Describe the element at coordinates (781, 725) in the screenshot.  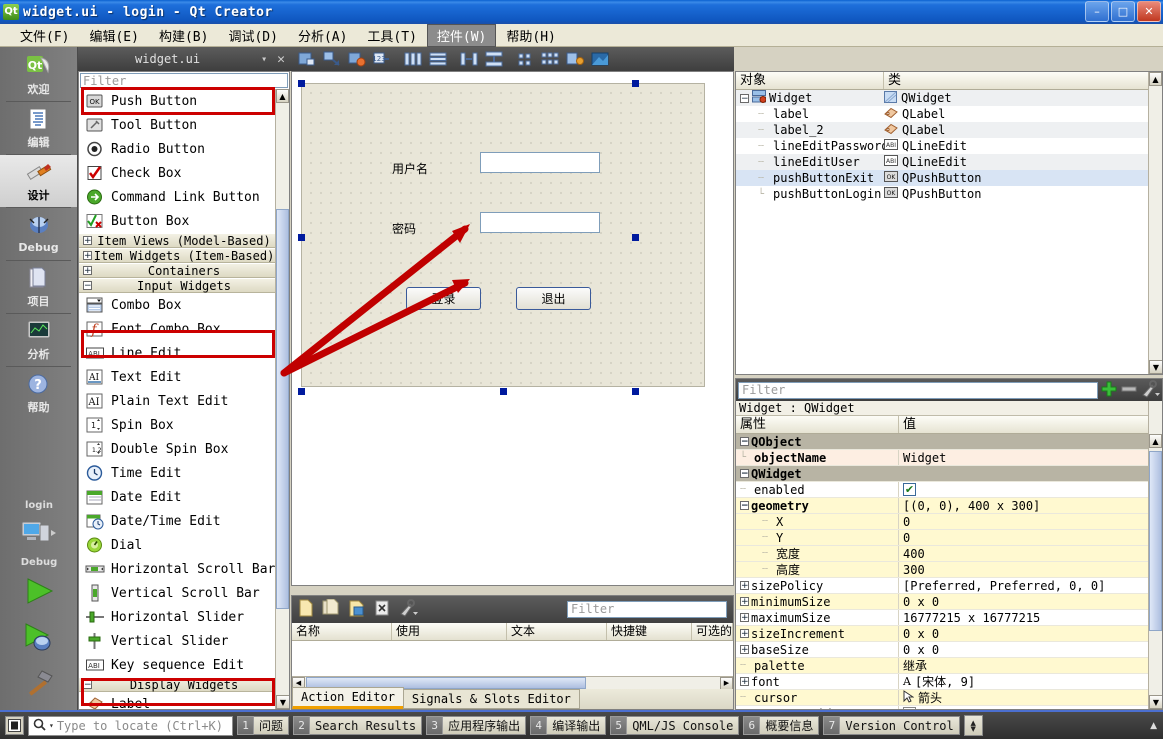
I see `output-tab-overview: 6 概要信息` at that location.